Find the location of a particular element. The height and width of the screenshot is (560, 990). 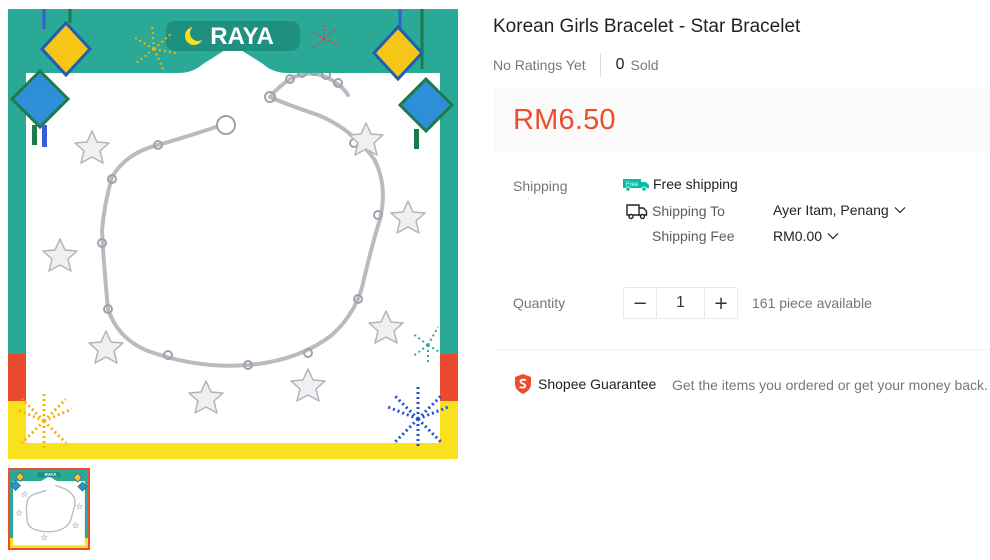

sold-count: 0 is located at coordinates (620, 64).